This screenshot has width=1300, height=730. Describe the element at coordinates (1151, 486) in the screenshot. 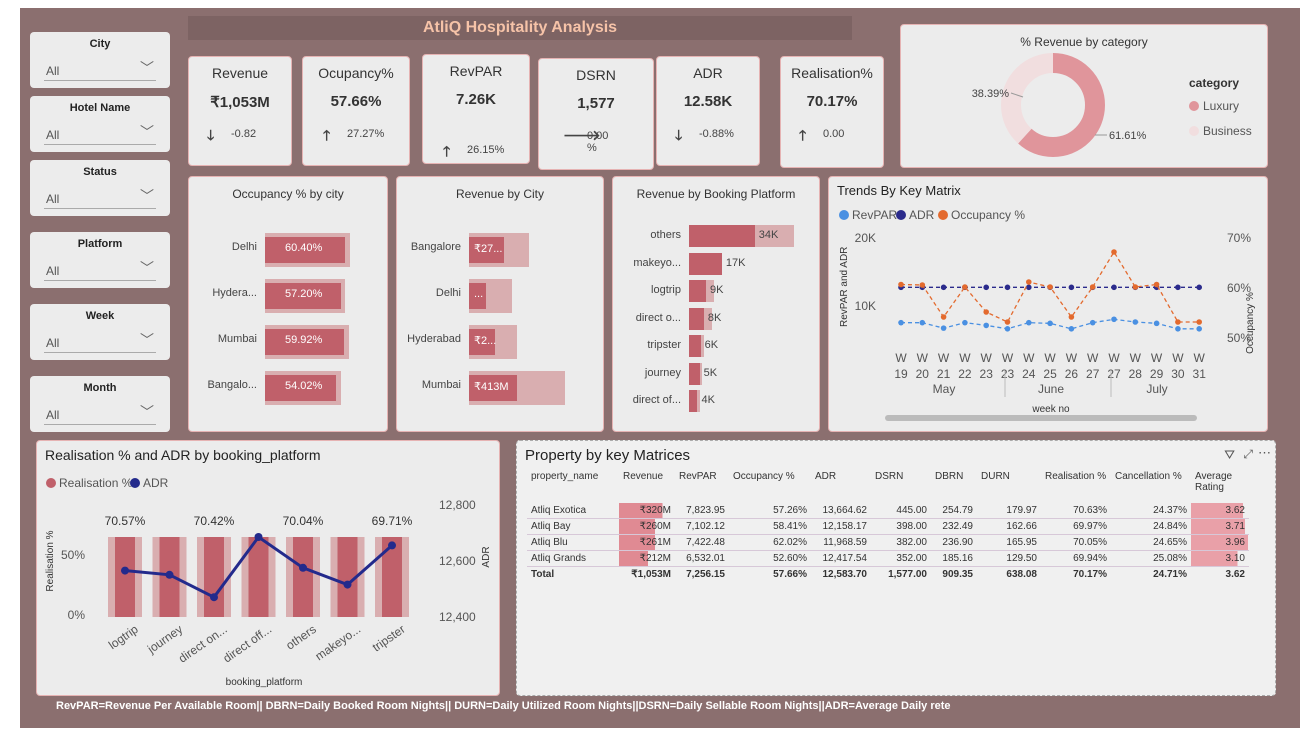

I see `column-header: Cancellation %` at that location.